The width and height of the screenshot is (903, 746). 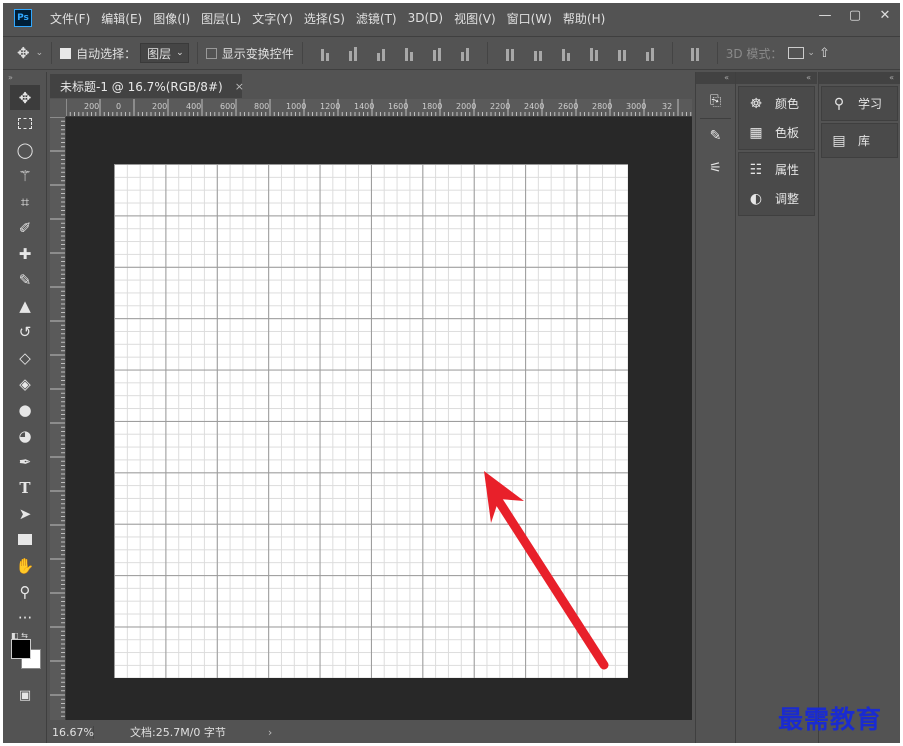 What do you see at coordinates (716, 136) in the screenshot?
I see `brush-settings-icon: ✎` at bounding box center [716, 136].